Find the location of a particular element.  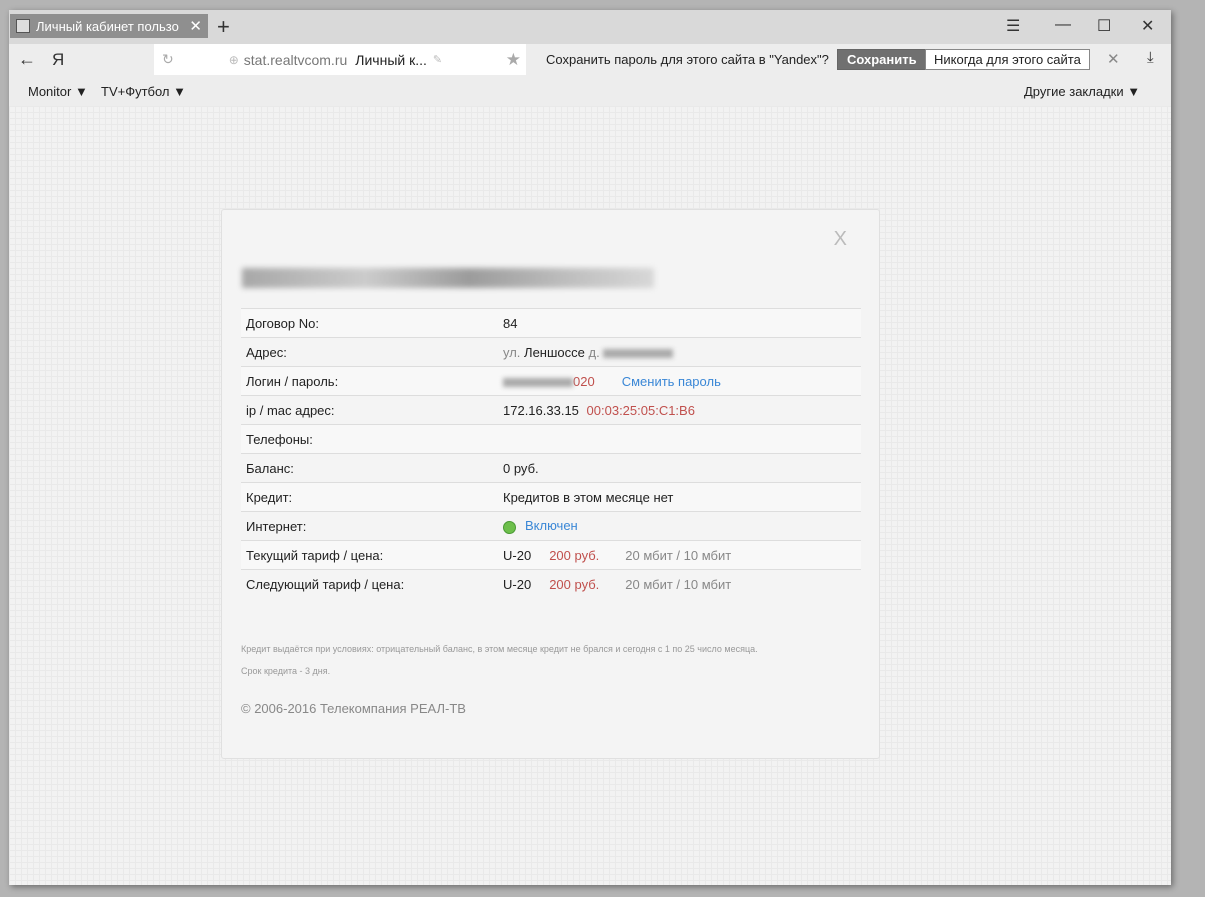

row-label: Логин / пароль: is located at coordinates (369, 381).